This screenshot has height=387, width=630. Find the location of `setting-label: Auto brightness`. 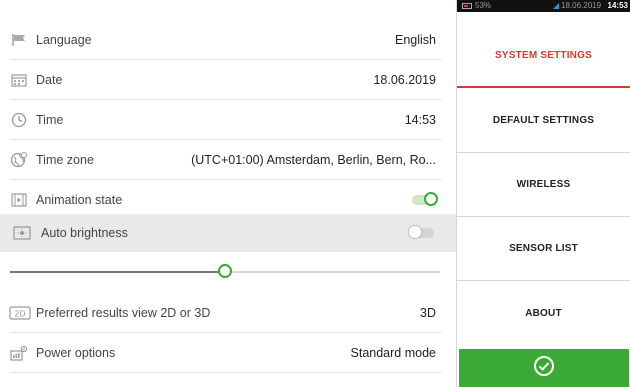

setting-label: Auto brightness is located at coordinates (84, 233).